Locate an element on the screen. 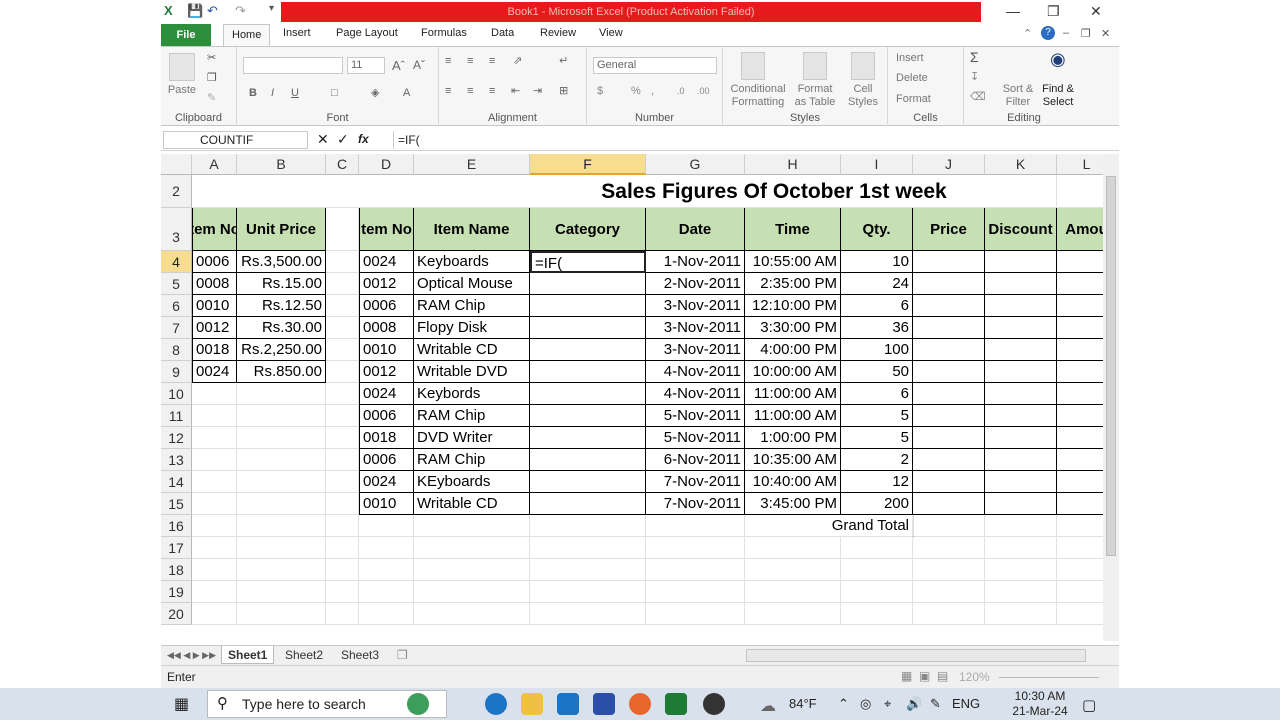 The image size is (1280, 720). sales-time: 12:10:00 PM is located at coordinates (793, 306).